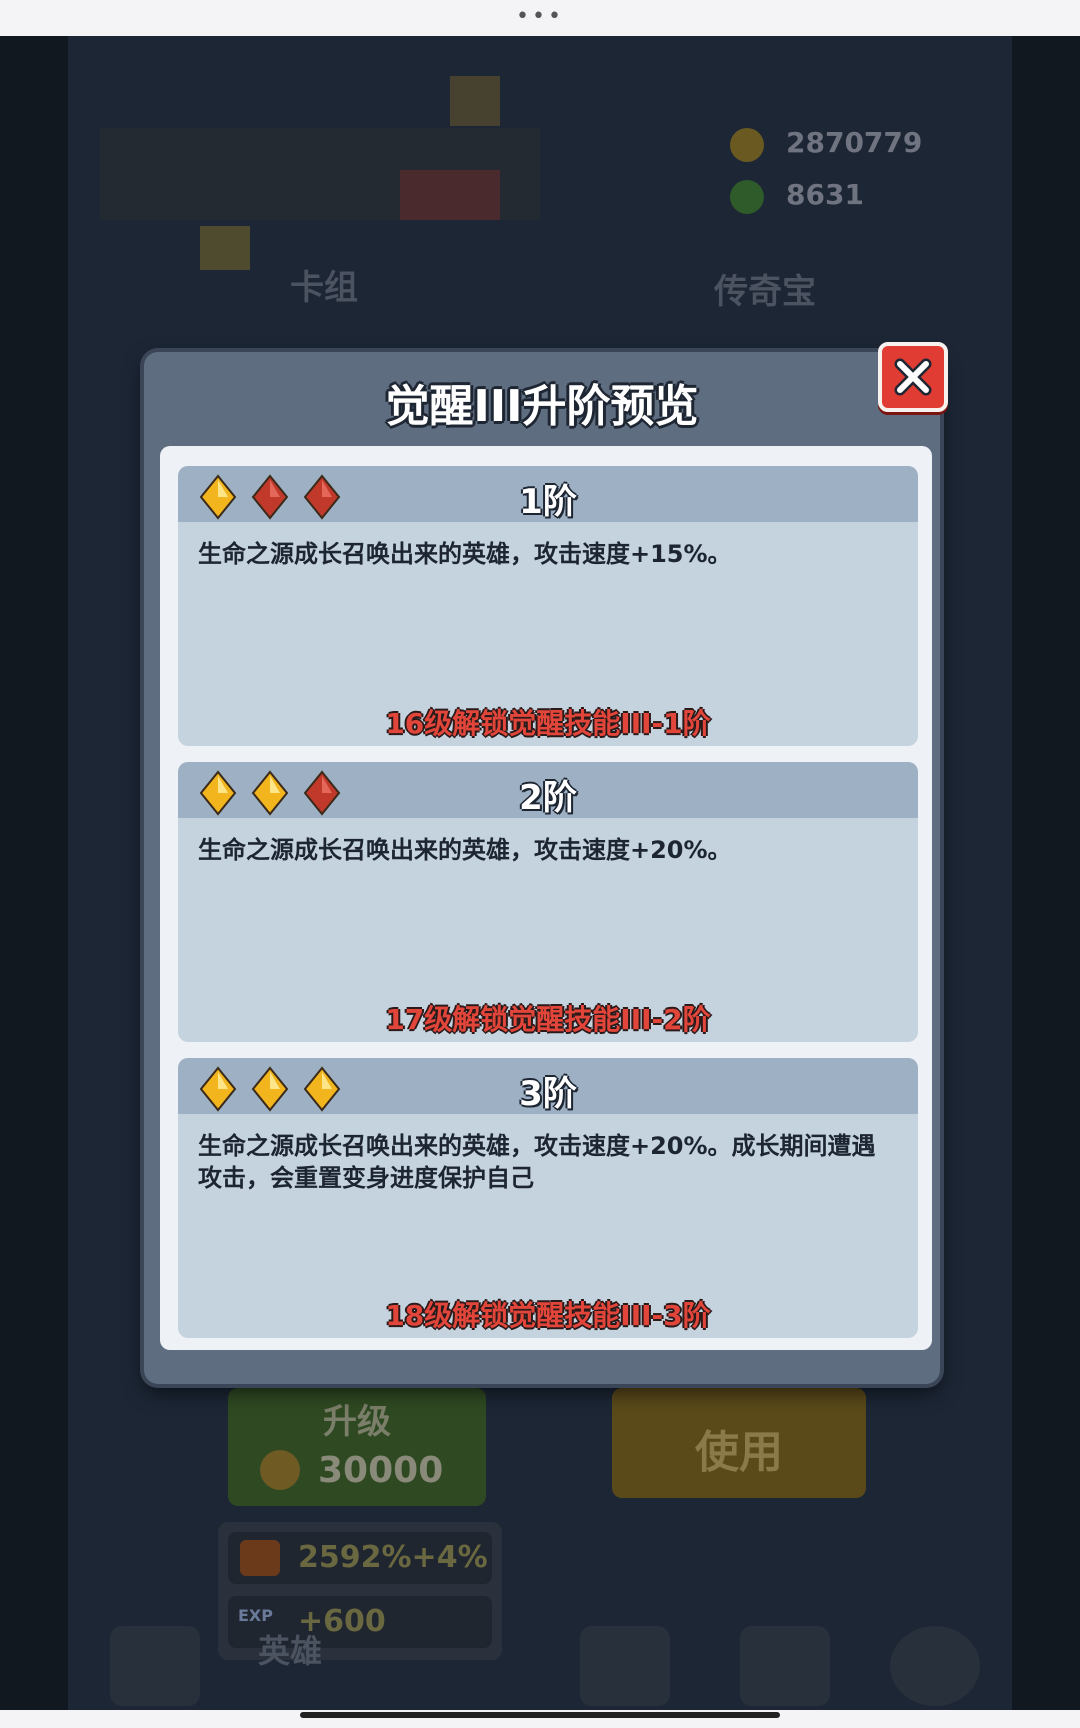 Image resolution: width=1080 pixels, height=1728 pixels. Describe the element at coordinates (548, 798) in the screenshot. I see `tier-title: 2阶` at that location.